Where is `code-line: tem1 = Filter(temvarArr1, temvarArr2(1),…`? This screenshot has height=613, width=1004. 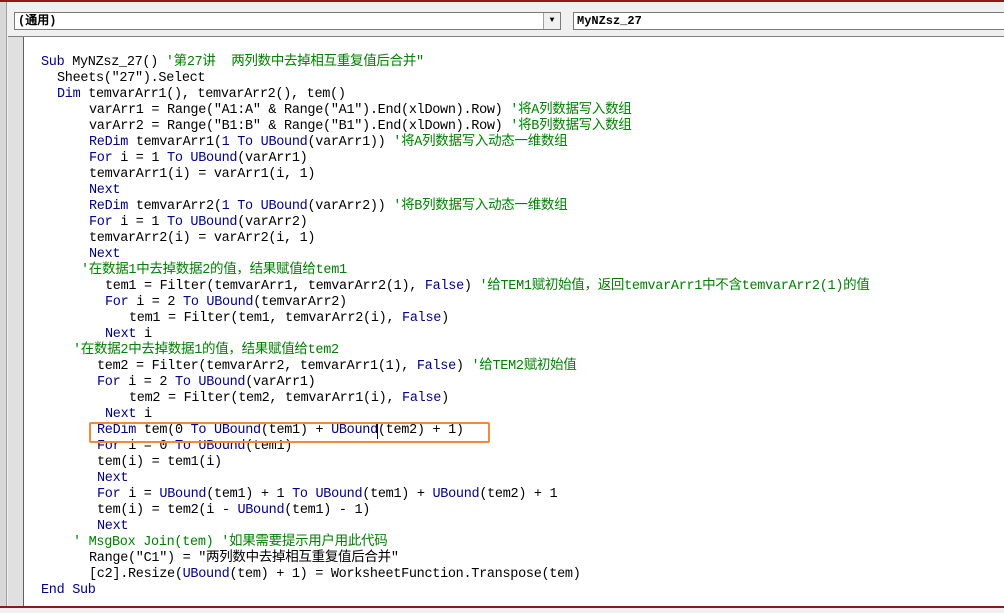 code-line: tem1 = Filter(temvarArr1, temvarArr2(1),… is located at coordinates (487, 287).